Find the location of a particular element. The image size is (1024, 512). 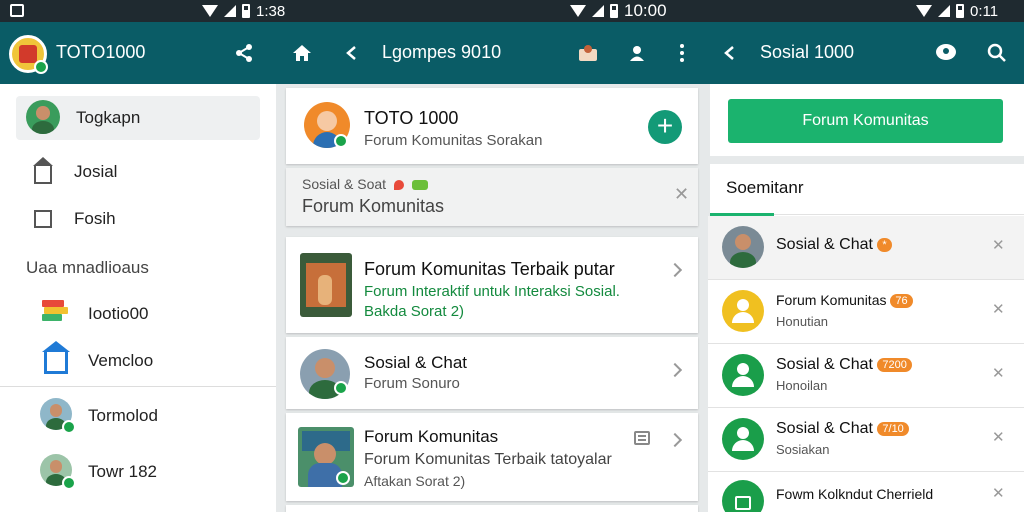

row-subtitle: Honutian is located at coordinates (802, 321).